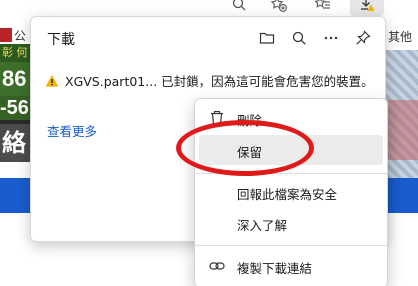  Describe the element at coordinates (209, 8) in the screenshot. I see `browser-toolbar` at that location.